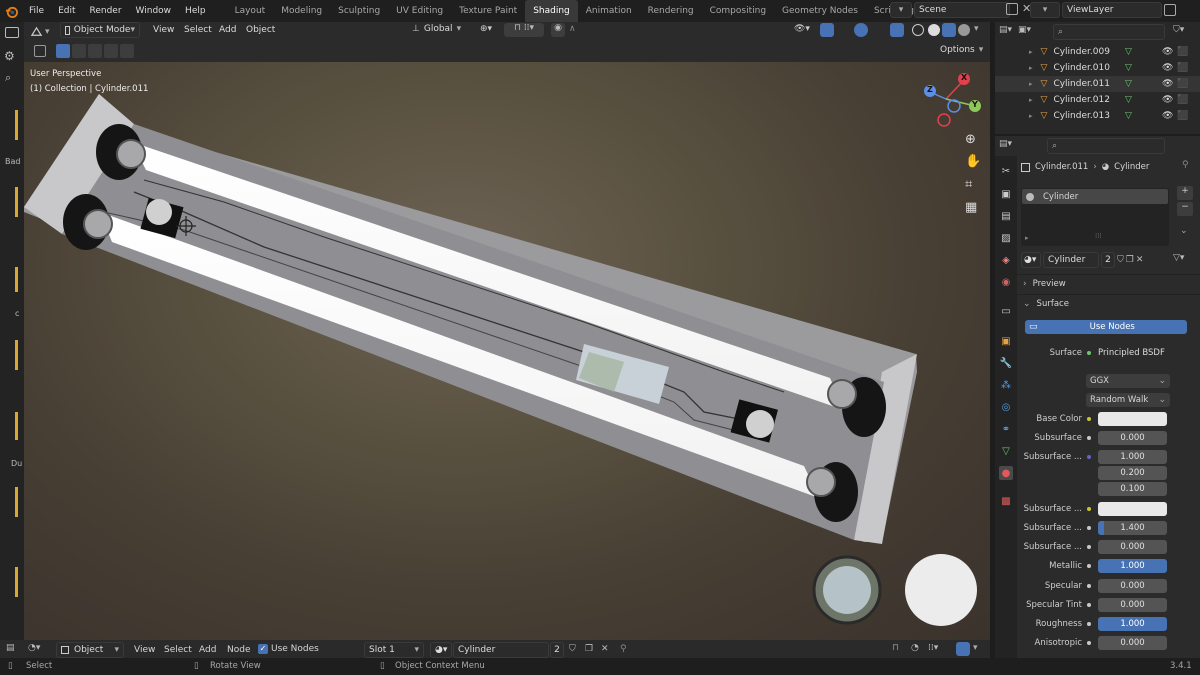 This screenshot has width=1200, height=675. What do you see at coordinates (111, 51) in the screenshot?
I see `select-invert-icon` at bounding box center [111, 51].